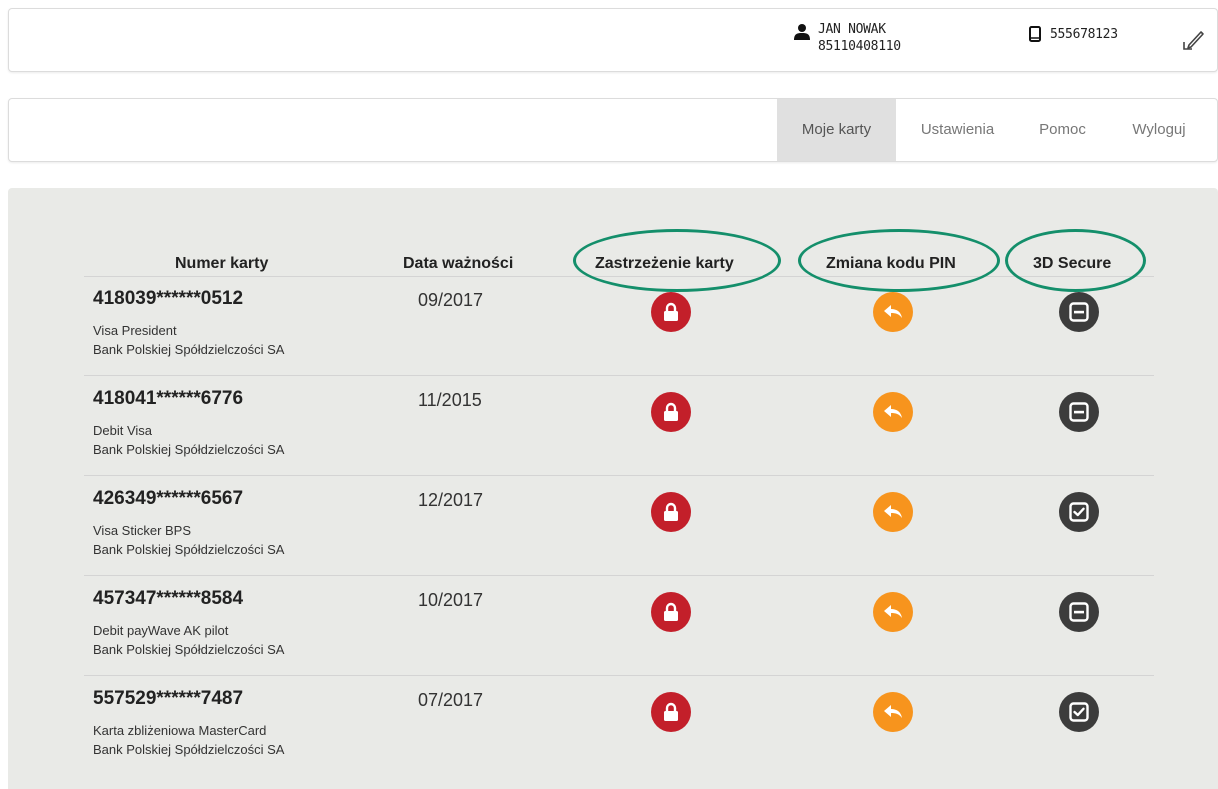 The height and width of the screenshot is (789, 1218). What do you see at coordinates (180, 730) in the screenshot?
I see `card-type: Karta zbliżeniowa MasterCard` at bounding box center [180, 730].